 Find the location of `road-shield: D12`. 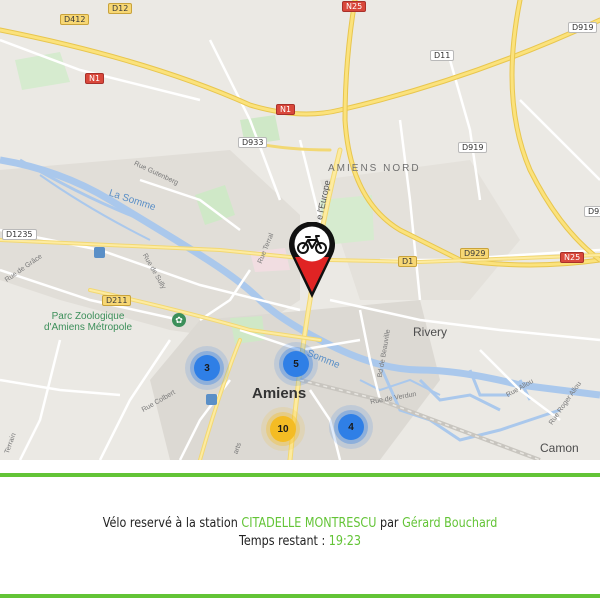

road-shield: D12 is located at coordinates (120, 8).